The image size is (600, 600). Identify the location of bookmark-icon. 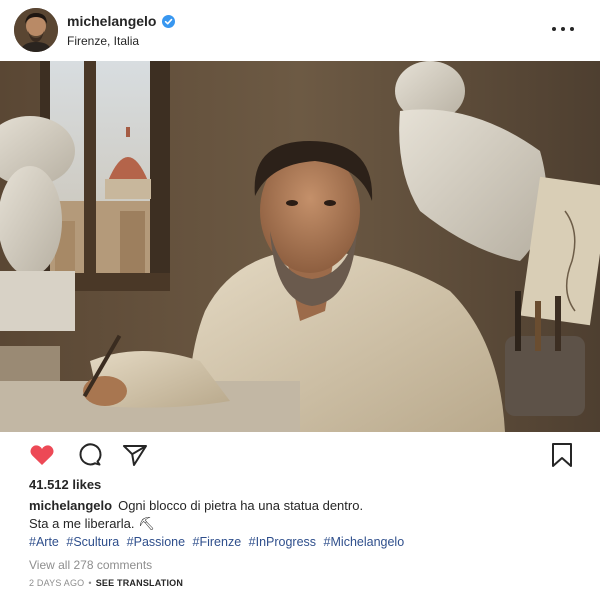
(562, 455).